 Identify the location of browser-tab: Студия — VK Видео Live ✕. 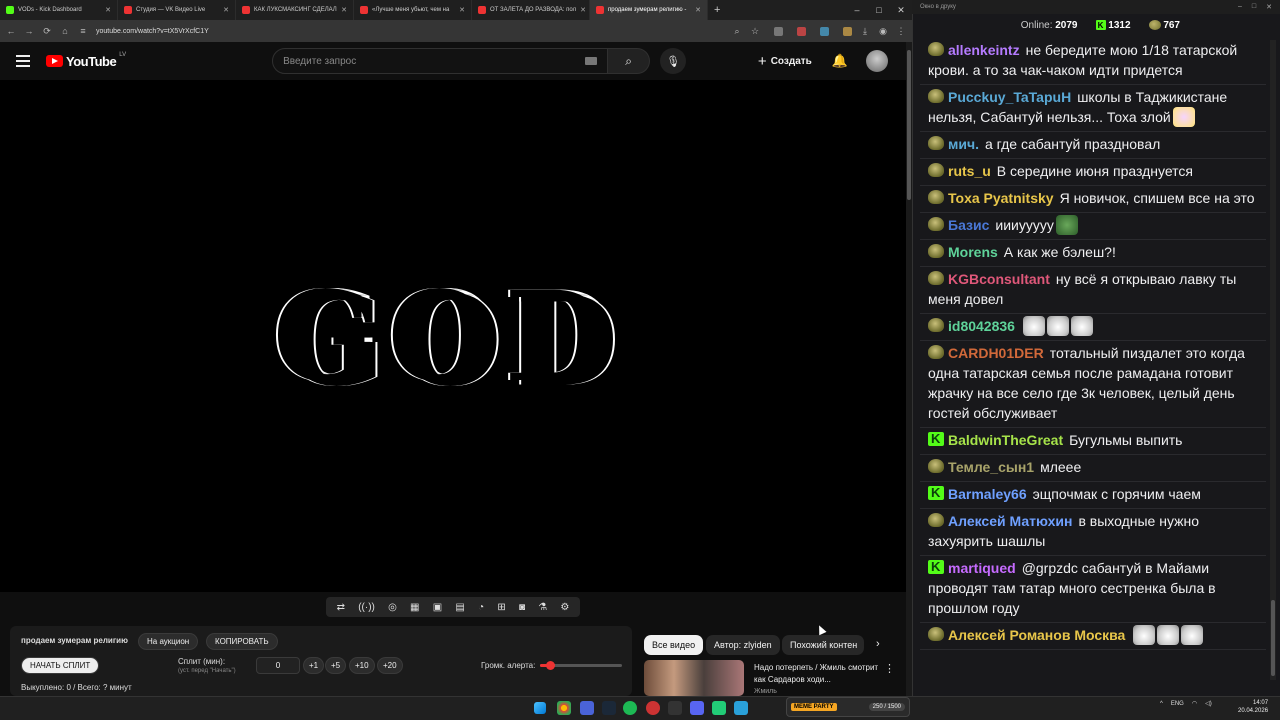
(177, 10).